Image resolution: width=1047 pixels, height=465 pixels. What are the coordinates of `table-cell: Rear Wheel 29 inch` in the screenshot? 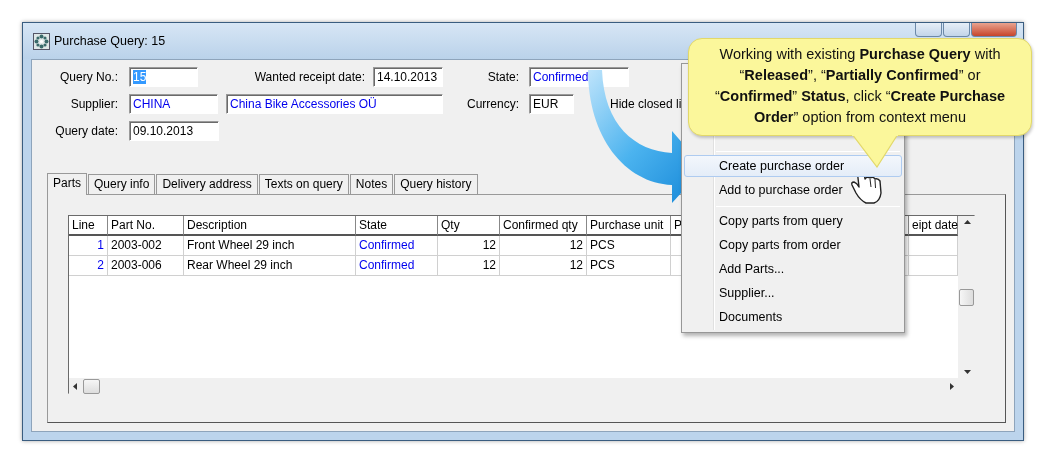 It's located at (270, 266).